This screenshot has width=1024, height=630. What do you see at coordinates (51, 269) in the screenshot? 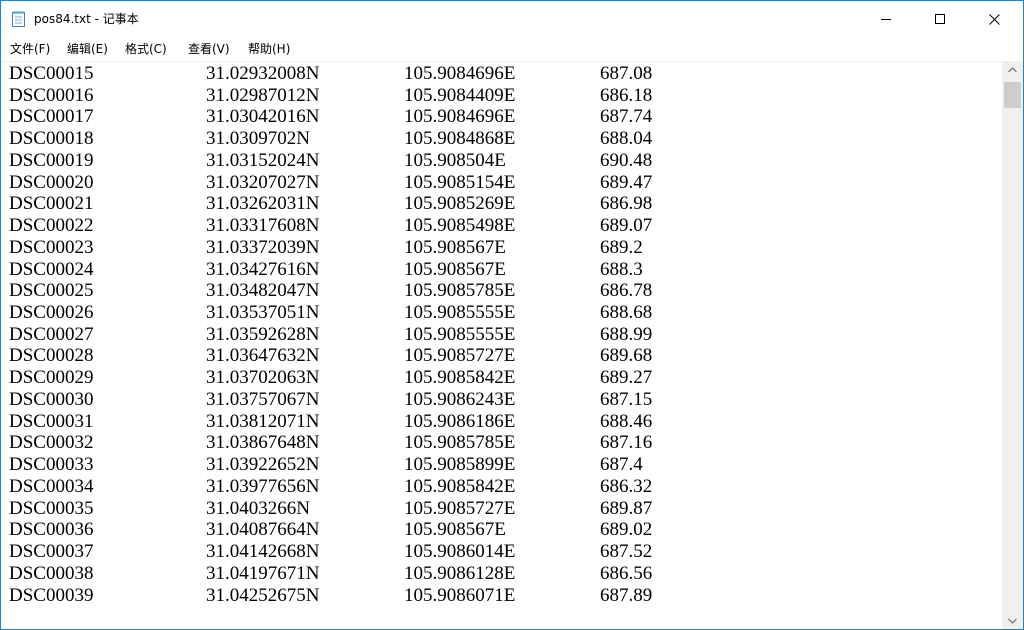
I see `line-file-name: DSC00024` at bounding box center [51, 269].